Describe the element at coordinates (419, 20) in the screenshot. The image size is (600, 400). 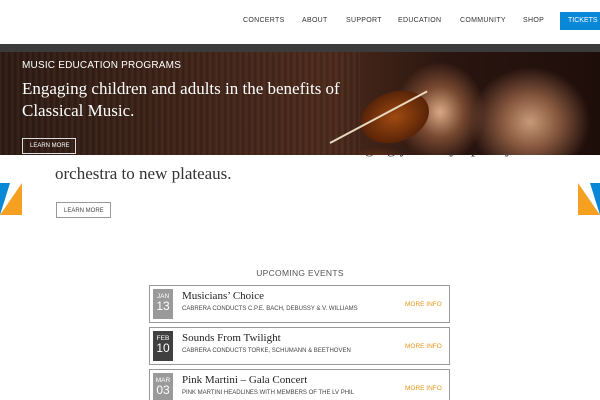
I see `nav-education: EDUCATION` at that location.